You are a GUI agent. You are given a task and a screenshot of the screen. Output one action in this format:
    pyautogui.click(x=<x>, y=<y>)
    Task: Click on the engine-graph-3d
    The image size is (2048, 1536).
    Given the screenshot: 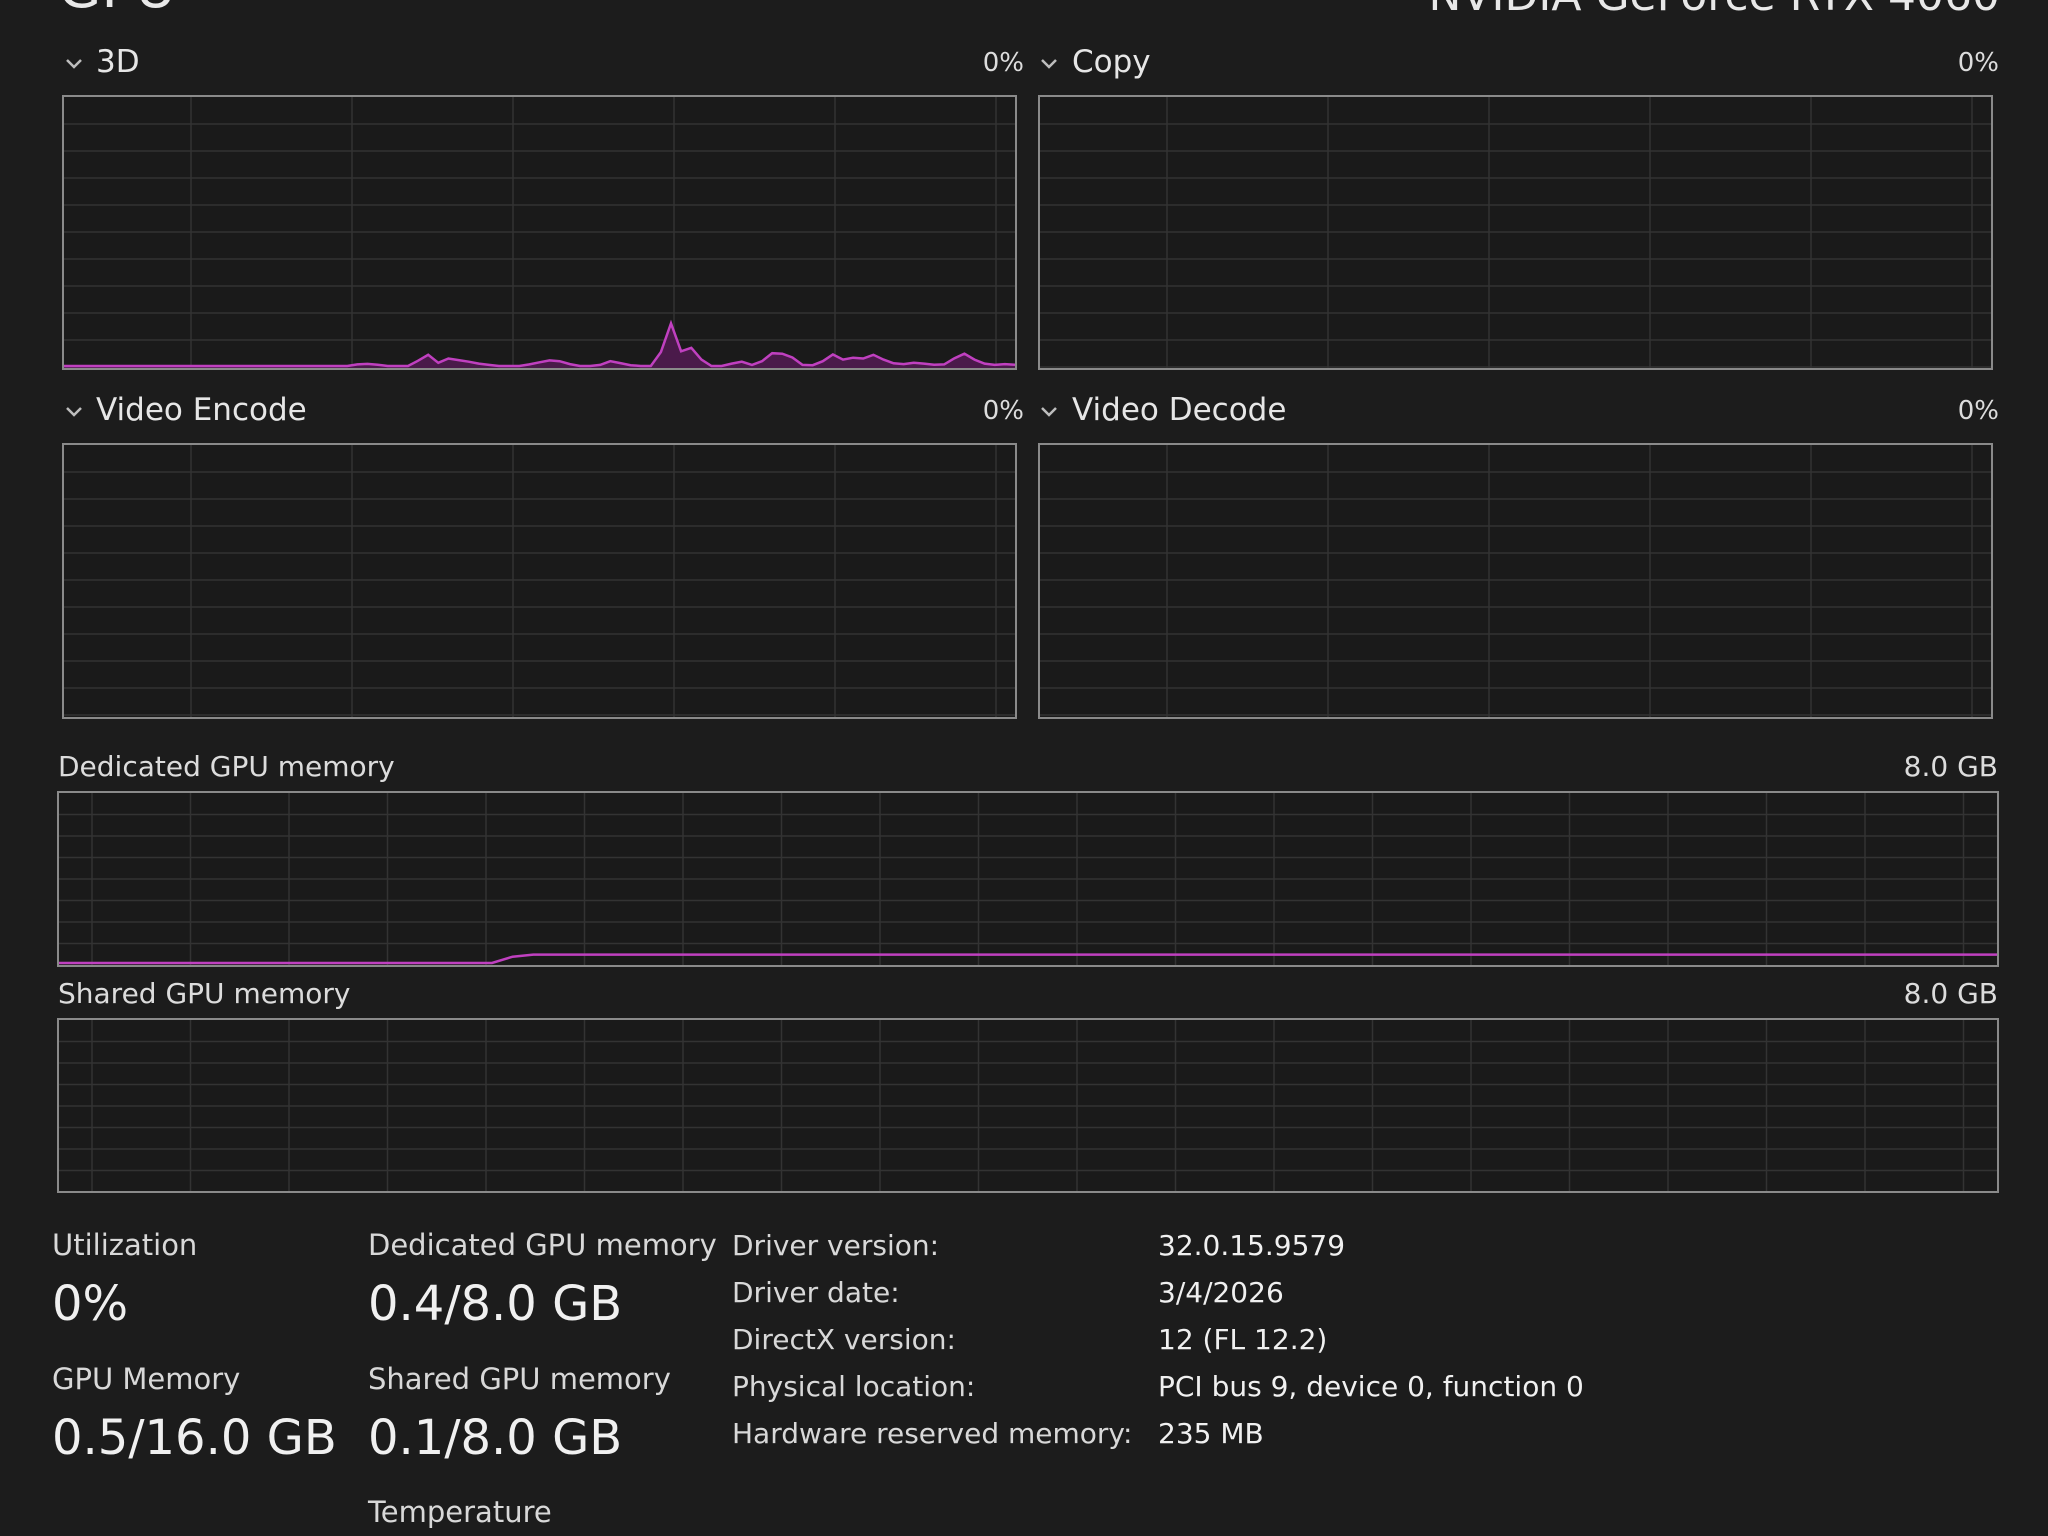 What is the action you would take?
    pyautogui.click(x=539, y=232)
    